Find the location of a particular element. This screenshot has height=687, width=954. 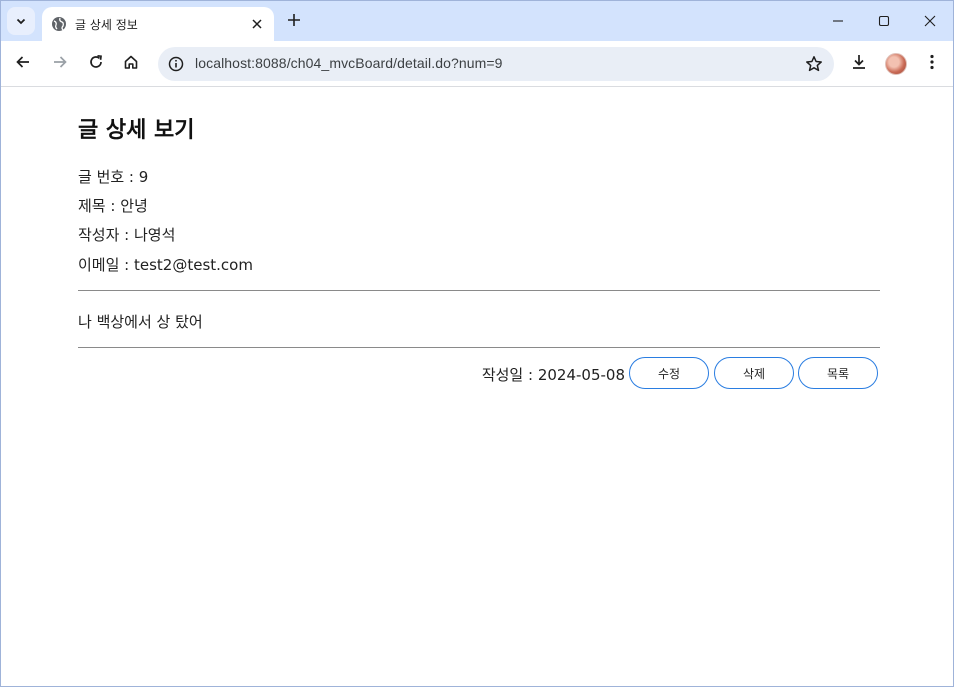

home-button is located at coordinates (131, 64).